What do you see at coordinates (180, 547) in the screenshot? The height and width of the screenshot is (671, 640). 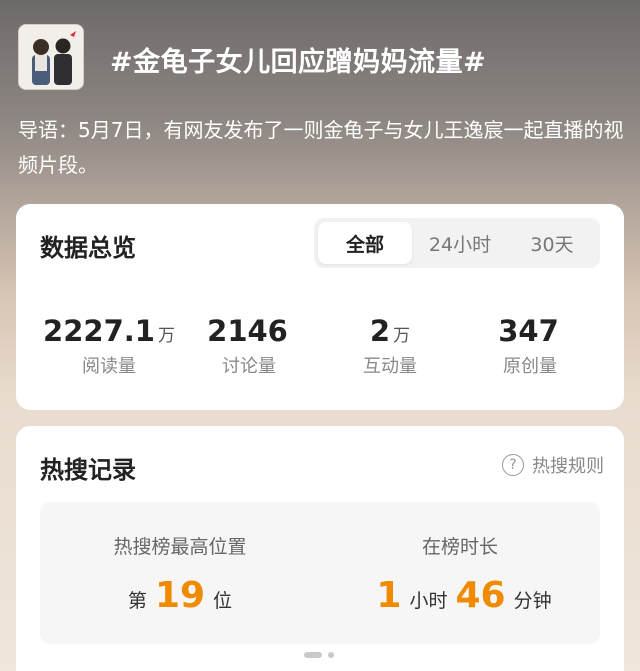 I see `peak-label: 热搜榜最高位置` at bounding box center [180, 547].